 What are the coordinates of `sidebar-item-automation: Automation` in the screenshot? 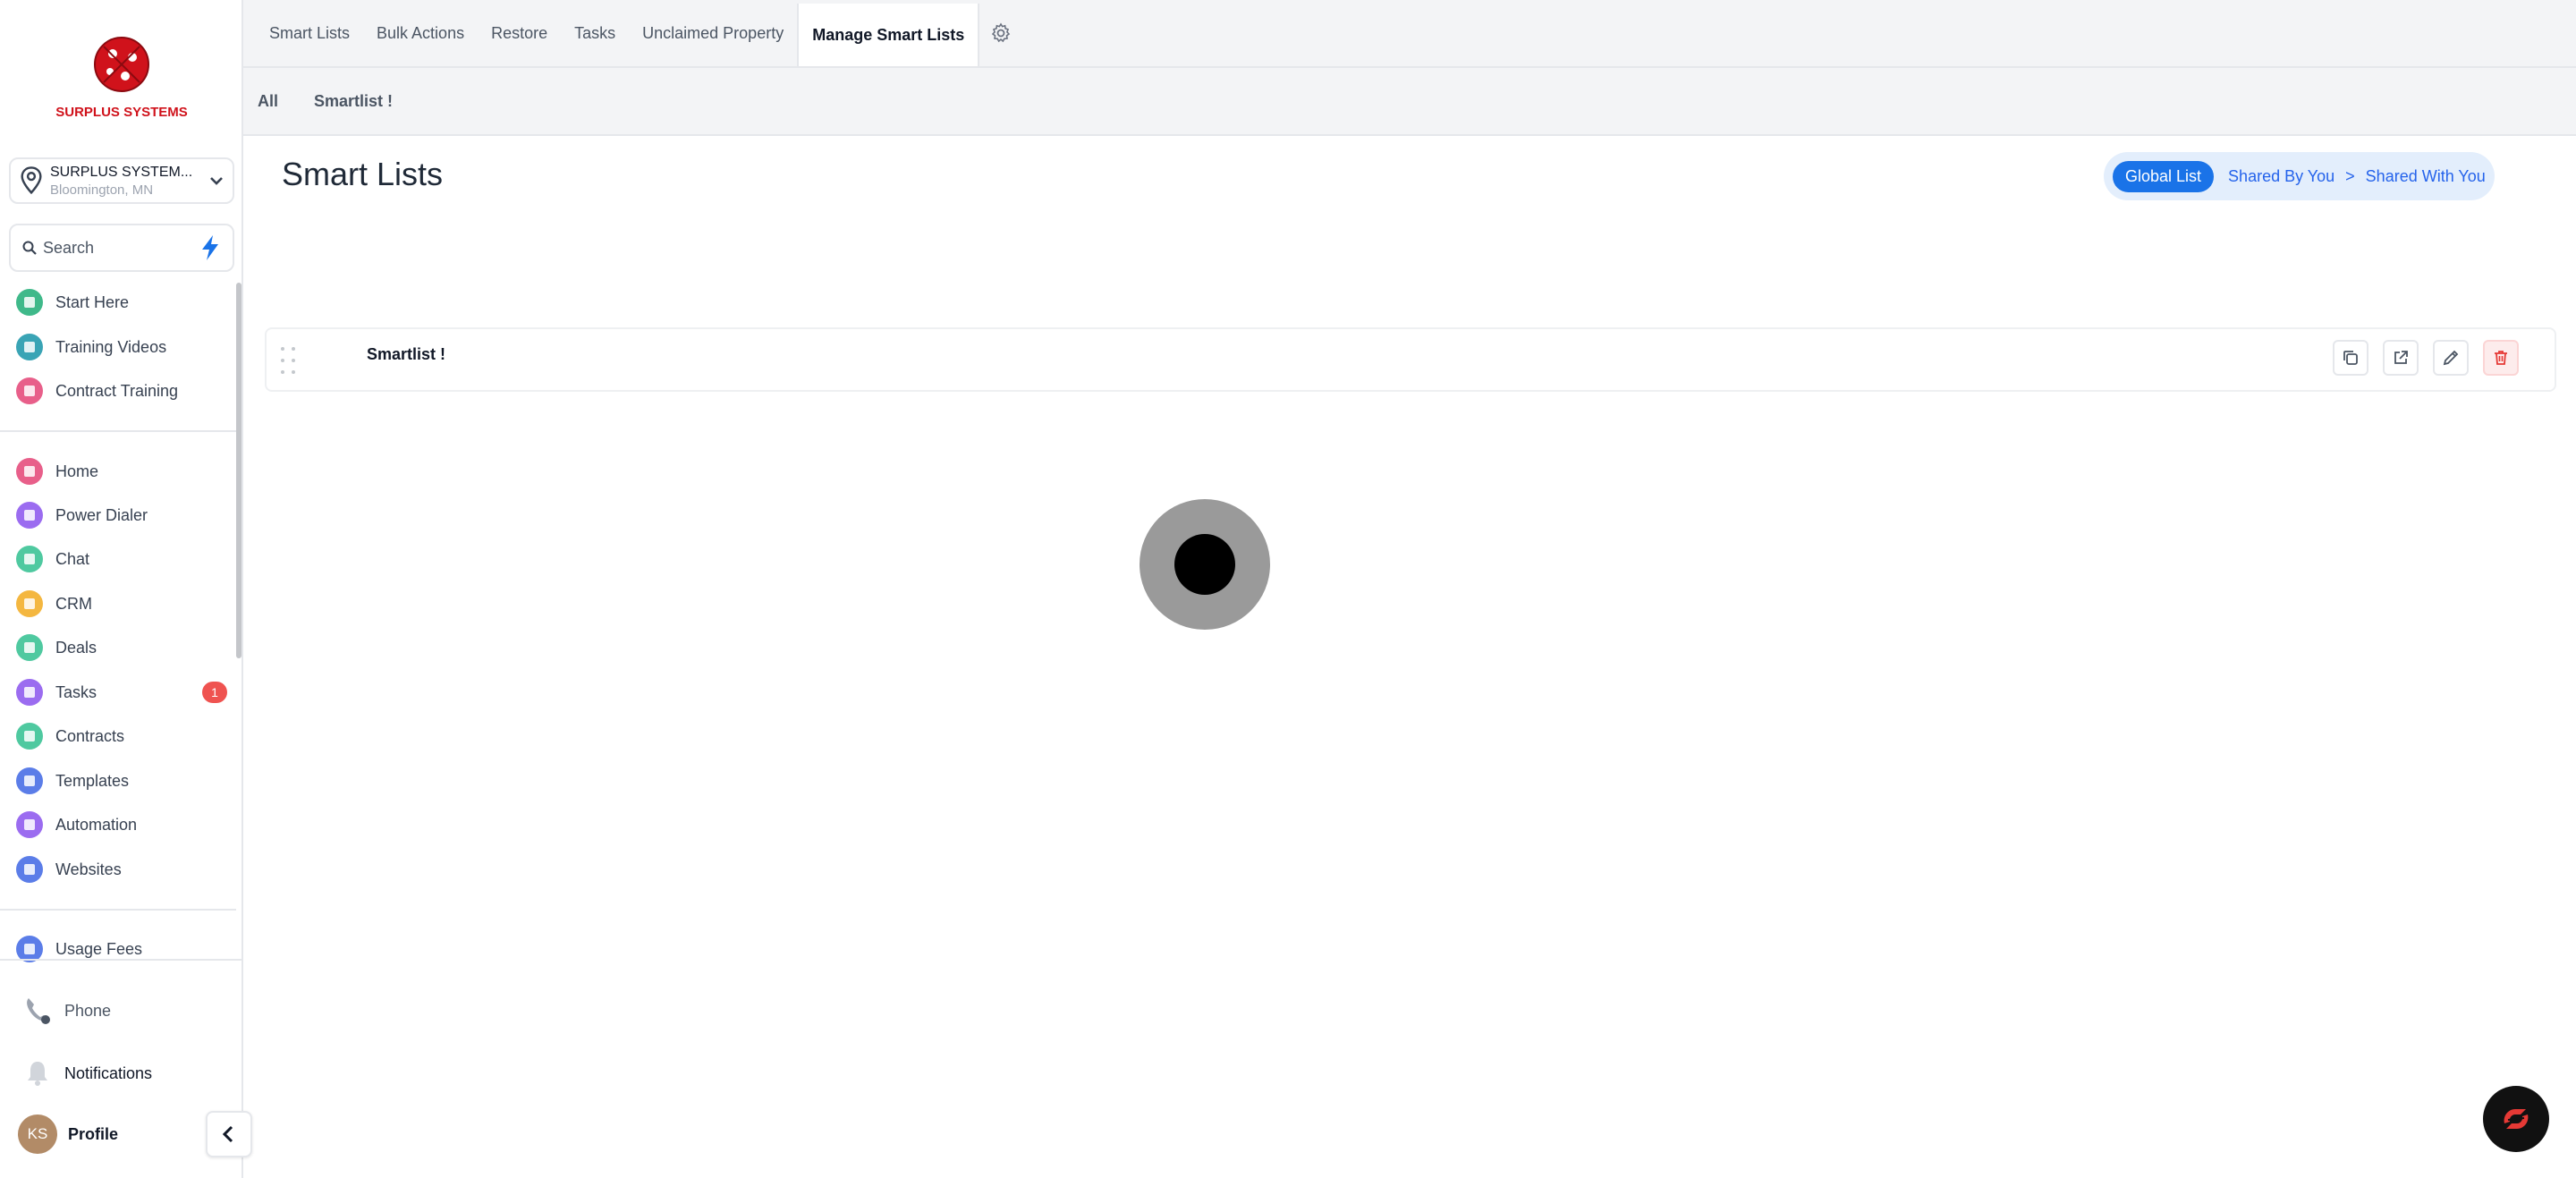 It's located at (121, 825).